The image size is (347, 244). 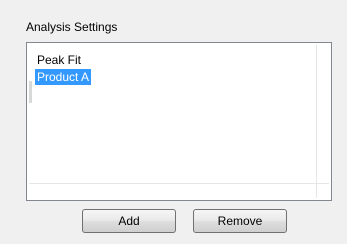 I want to click on list-column-divider, so click(x=316, y=121).